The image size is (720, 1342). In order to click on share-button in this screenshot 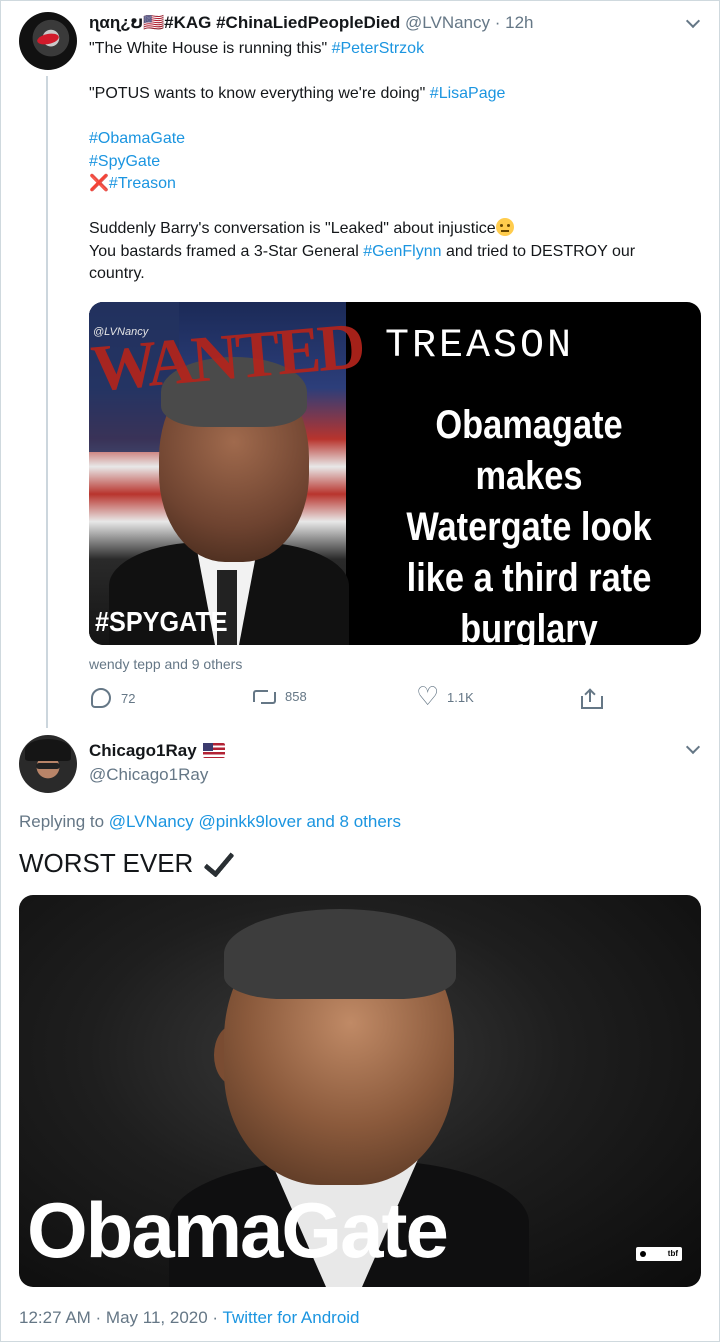, I will do `click(592, 698)`.